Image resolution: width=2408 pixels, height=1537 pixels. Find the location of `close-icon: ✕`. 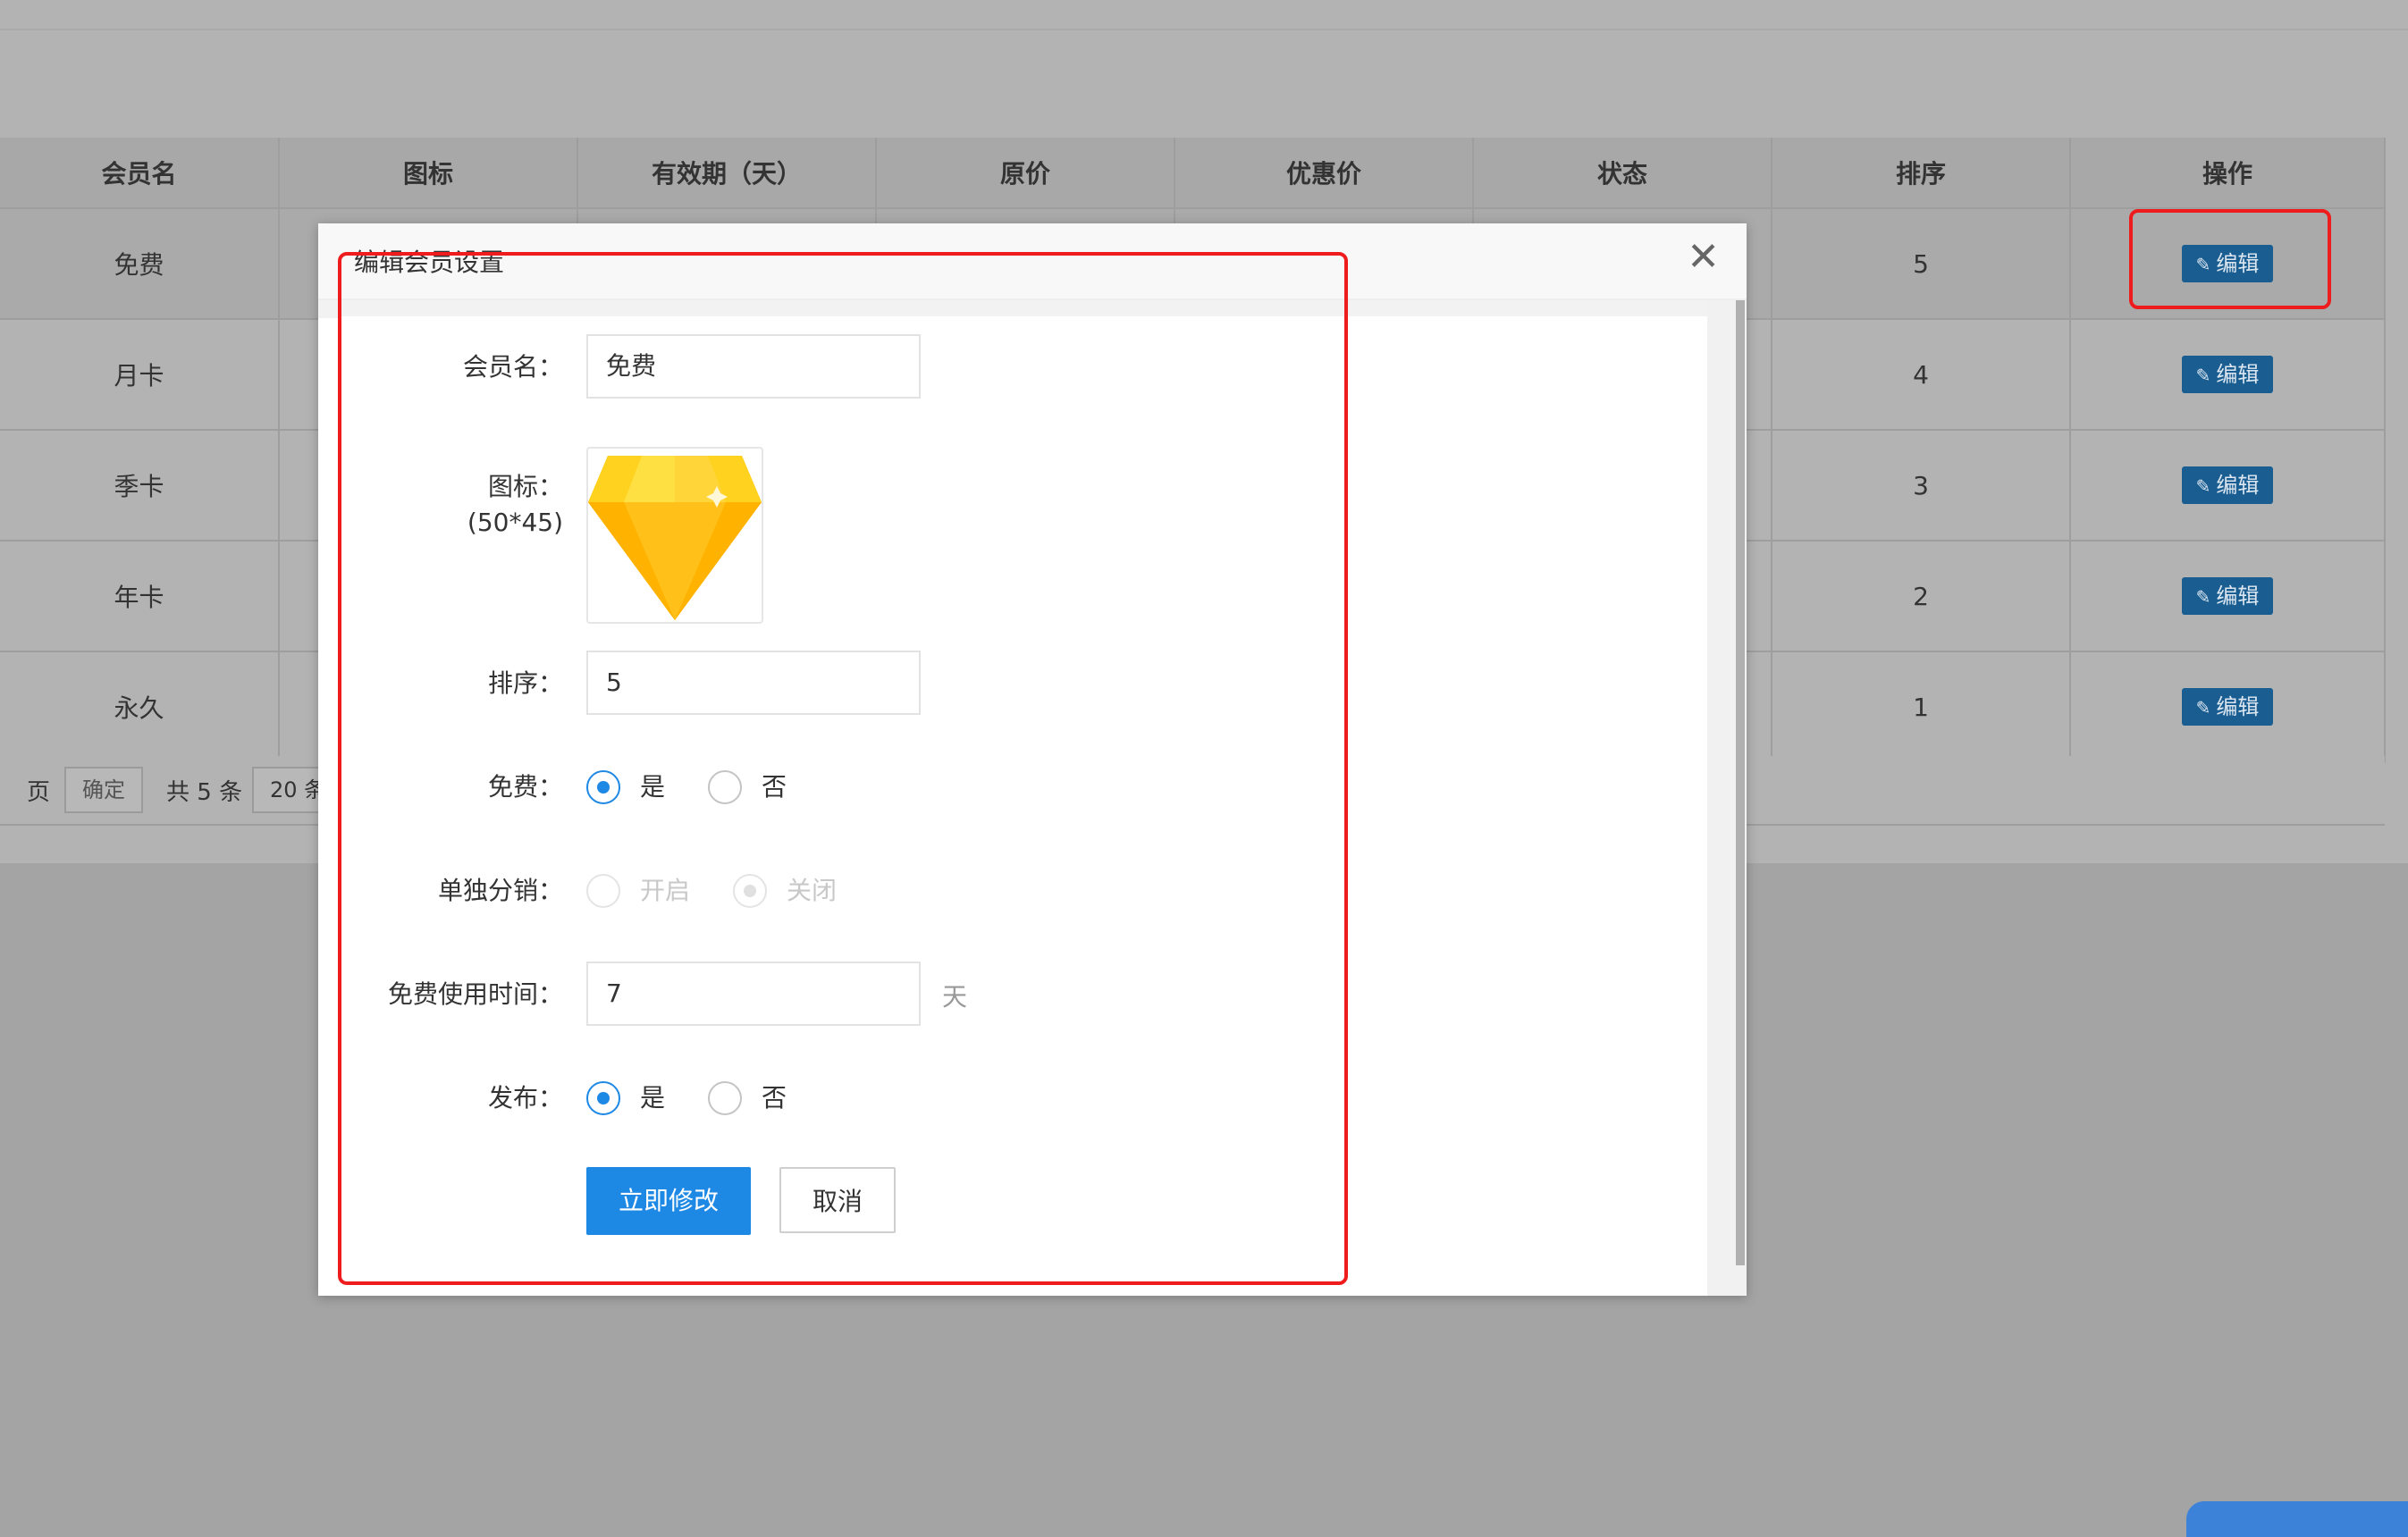

close-icon: ✕ is located at coordinates (1704, 257).